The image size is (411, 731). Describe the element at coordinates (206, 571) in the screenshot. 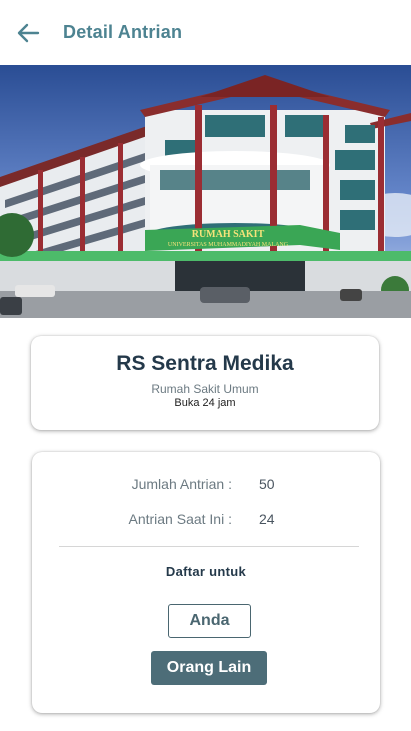

I see `register-for-label: Daftar untuk` at that location.